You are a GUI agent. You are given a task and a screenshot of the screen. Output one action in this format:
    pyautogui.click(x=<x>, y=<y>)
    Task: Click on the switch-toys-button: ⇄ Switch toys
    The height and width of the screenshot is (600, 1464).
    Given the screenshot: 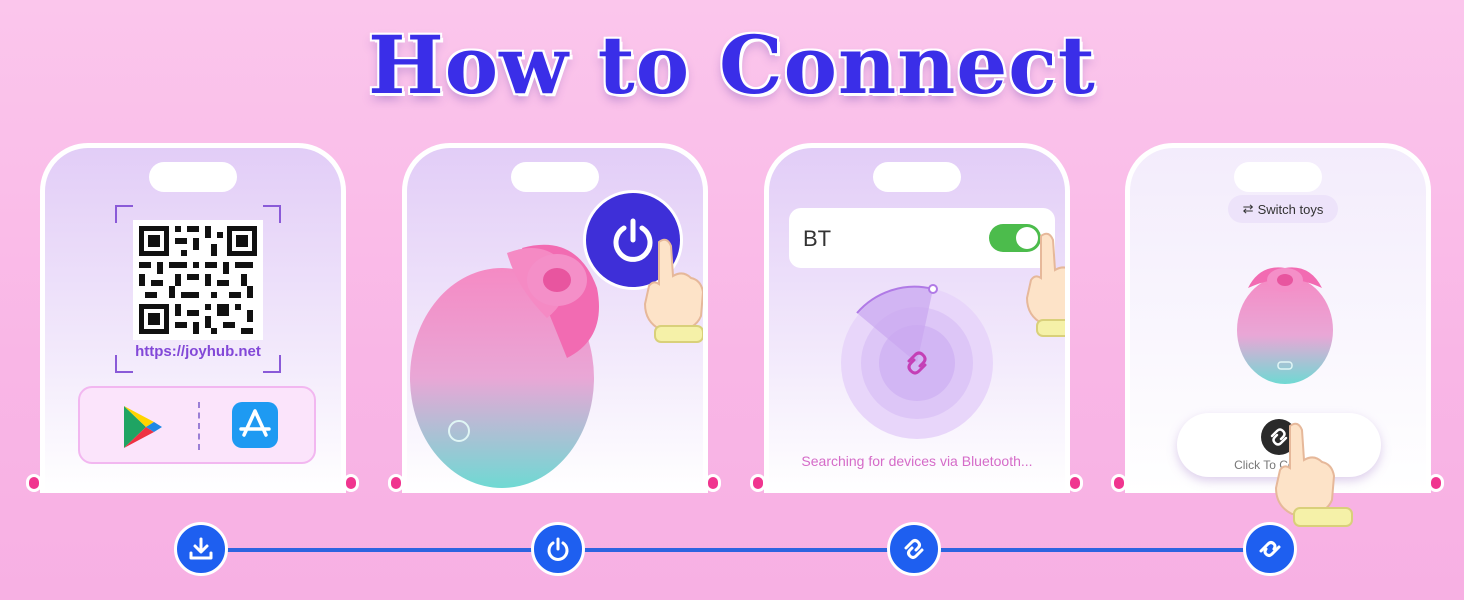 What is the action you would take?
    pyautogui.click(x=1283, y=209)
    